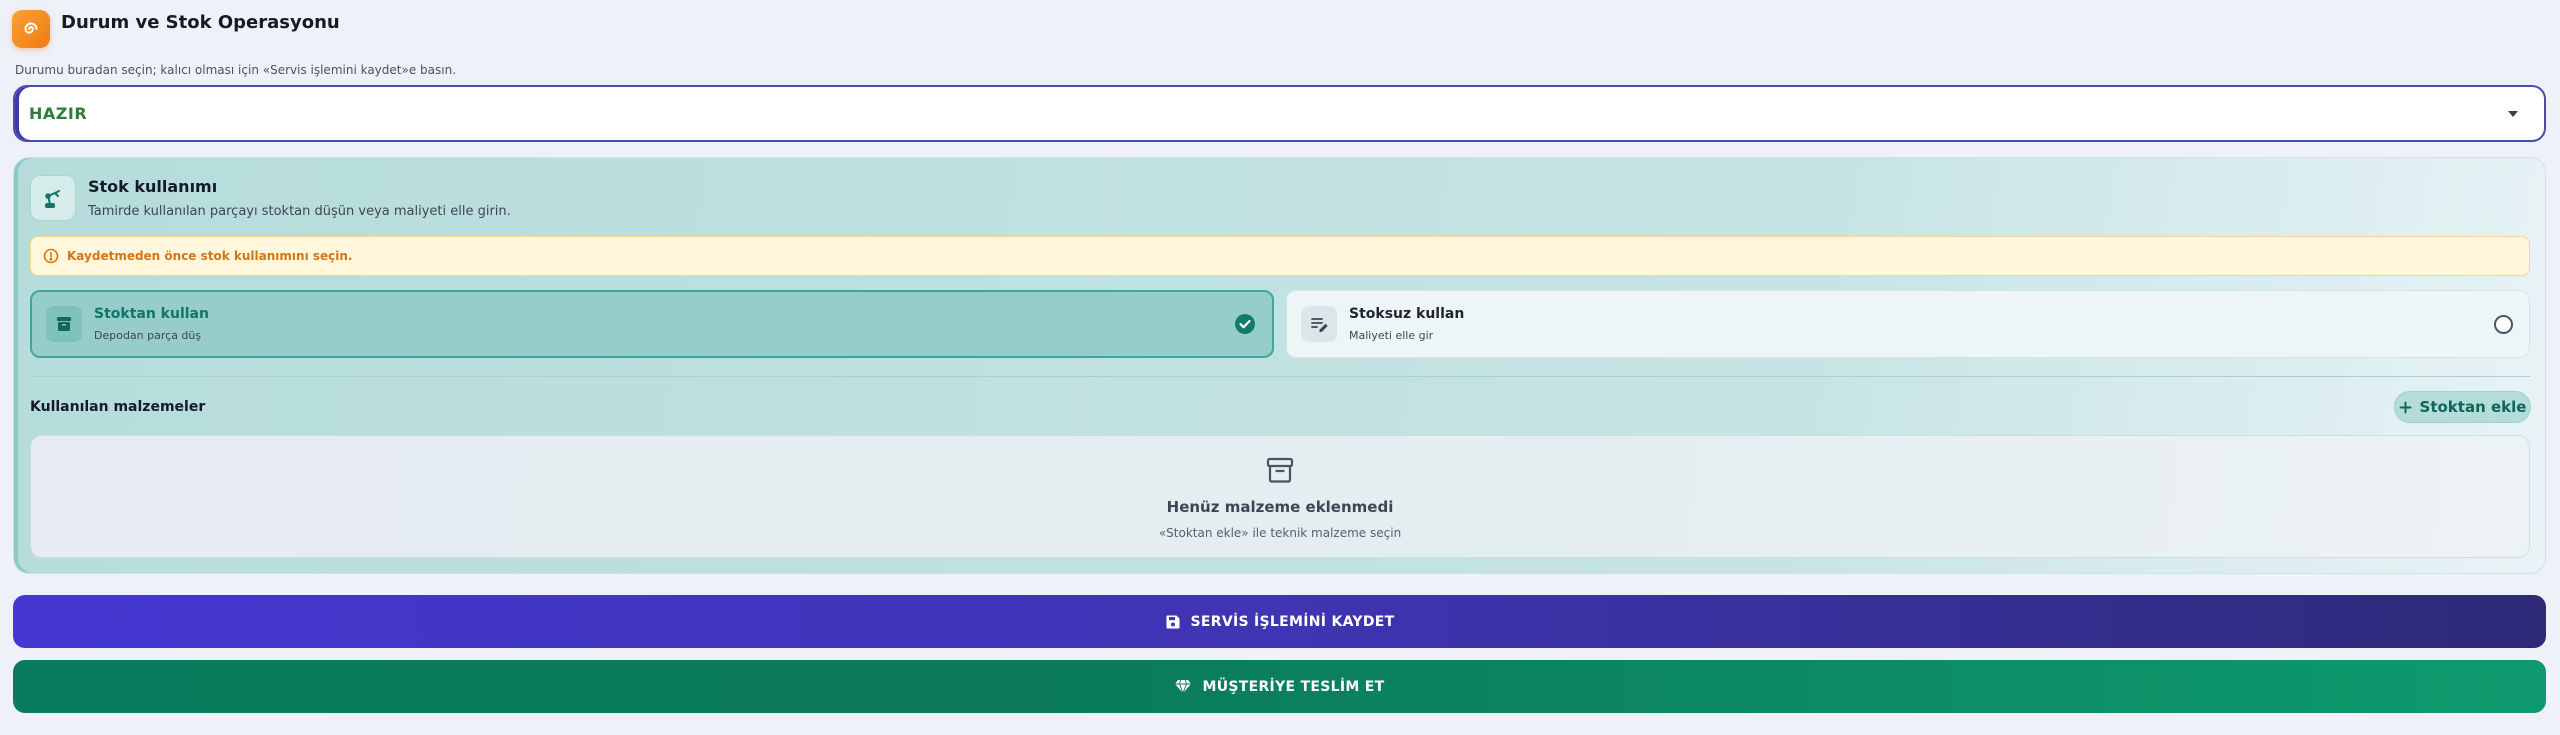  What do you see at coordinates (1173, 621) in the screenshot?
I see `save-disk-icon` at bounding box center [1173, 621].